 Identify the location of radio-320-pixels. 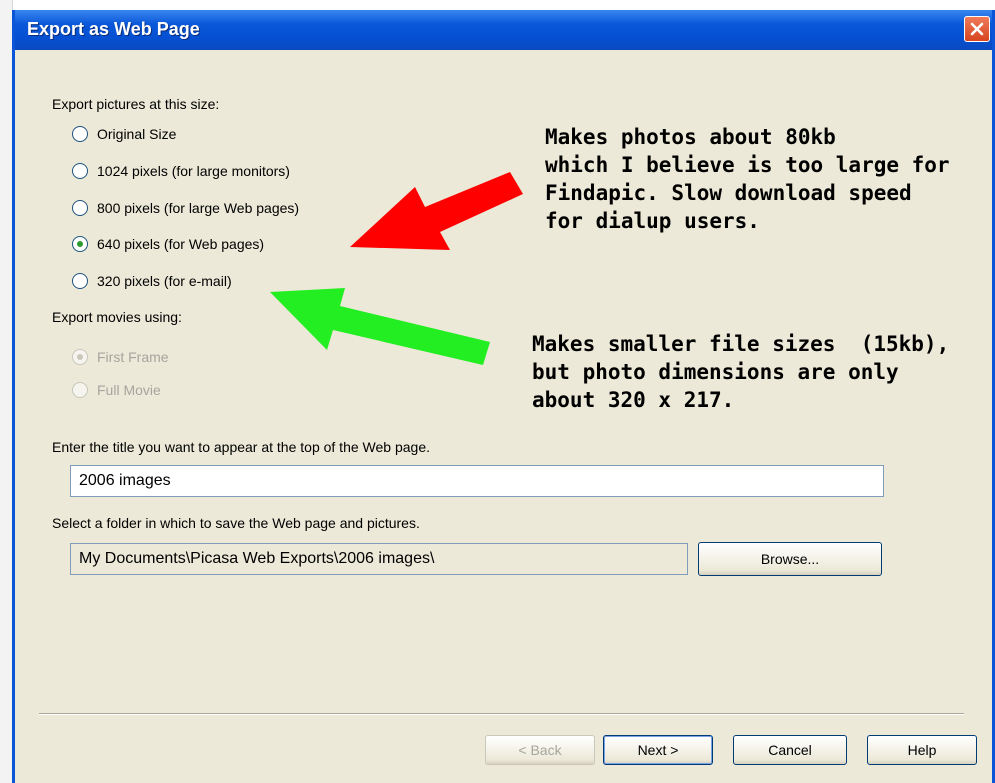
(80, 281).